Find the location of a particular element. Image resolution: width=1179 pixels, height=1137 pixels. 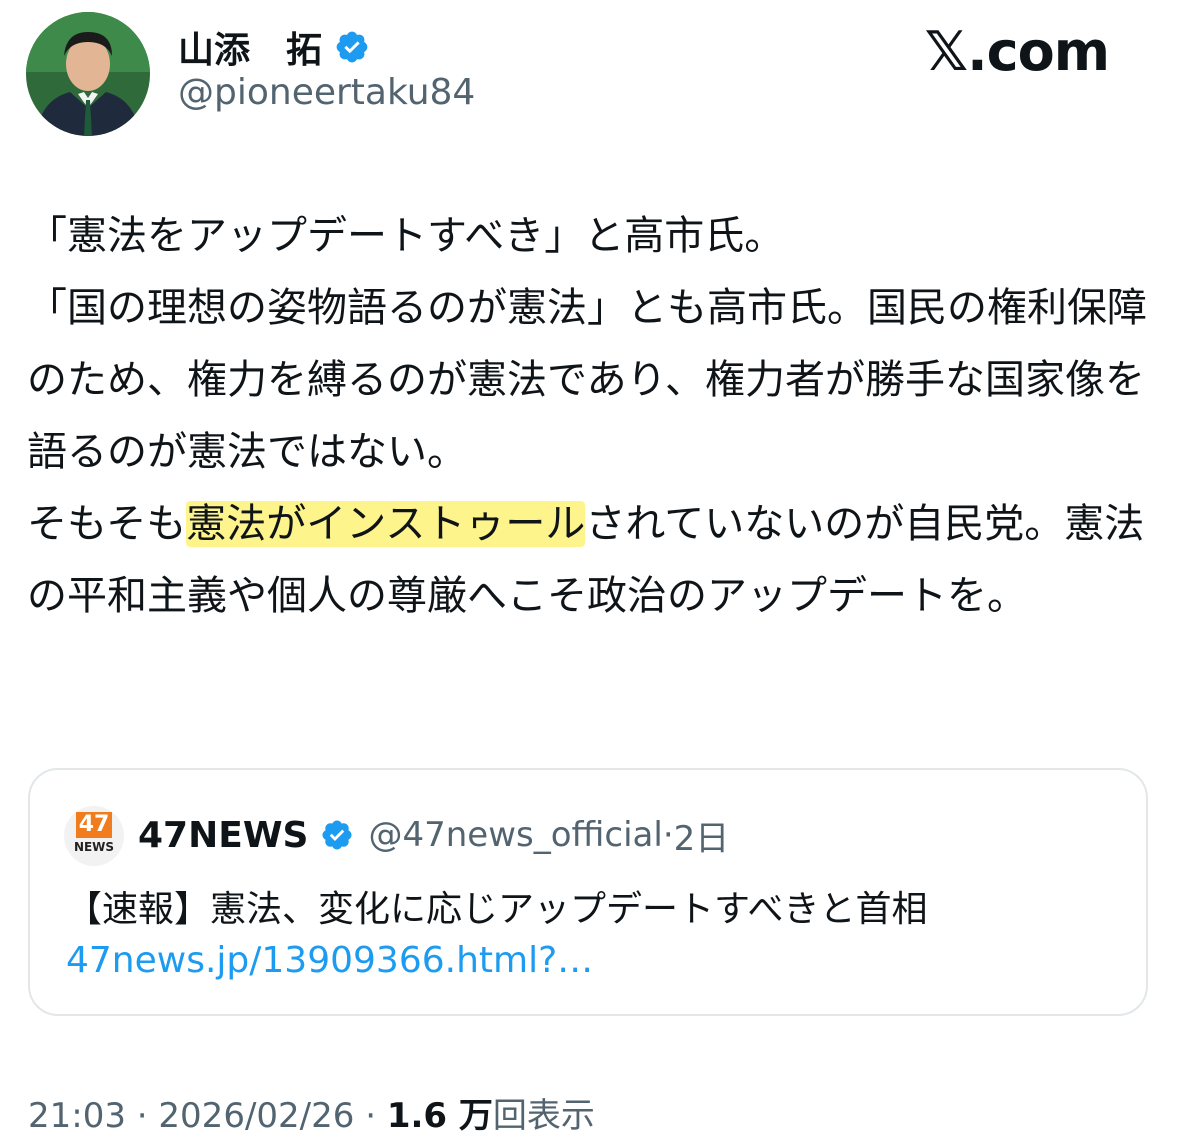

author-name-row: 山添 拓 is located at coordinates (274, 47).